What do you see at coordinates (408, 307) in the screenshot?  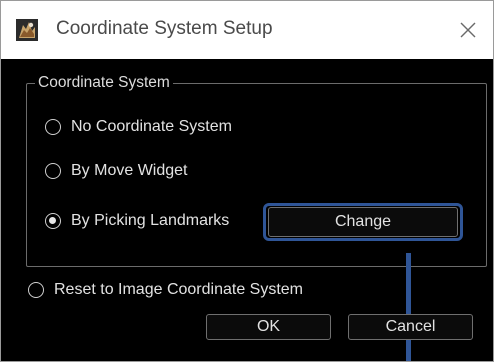 I see `annotation-arrow-line` at bounding box center [408, 307].